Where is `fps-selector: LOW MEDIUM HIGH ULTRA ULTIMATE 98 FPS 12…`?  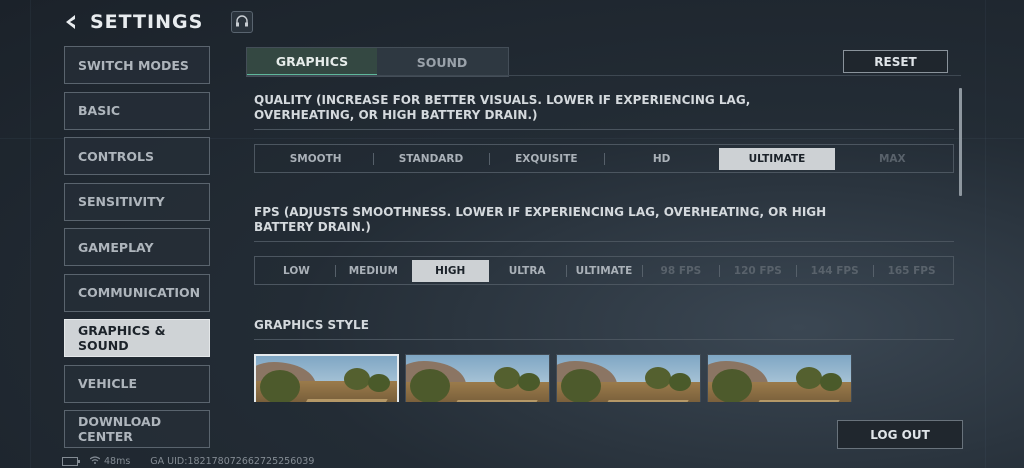
fps-selector: LOW MEDIUM HIGH ULTRA ULTIMATE 98 FPS 12… is located at coordinates (604, 270).